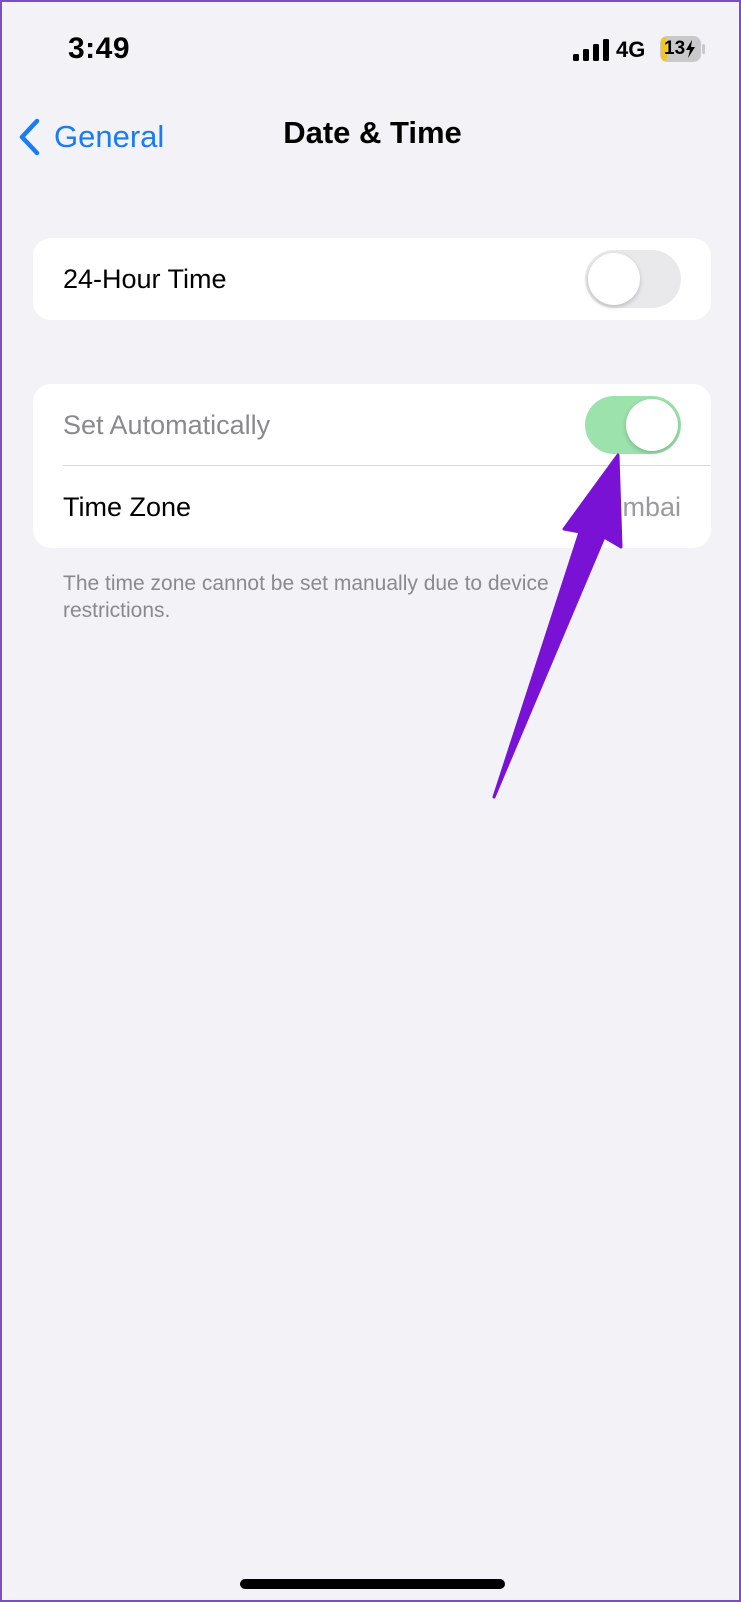  Describe the element at coordinates (372, 1584) in the screenshot. I see `home-indicator` at that location.